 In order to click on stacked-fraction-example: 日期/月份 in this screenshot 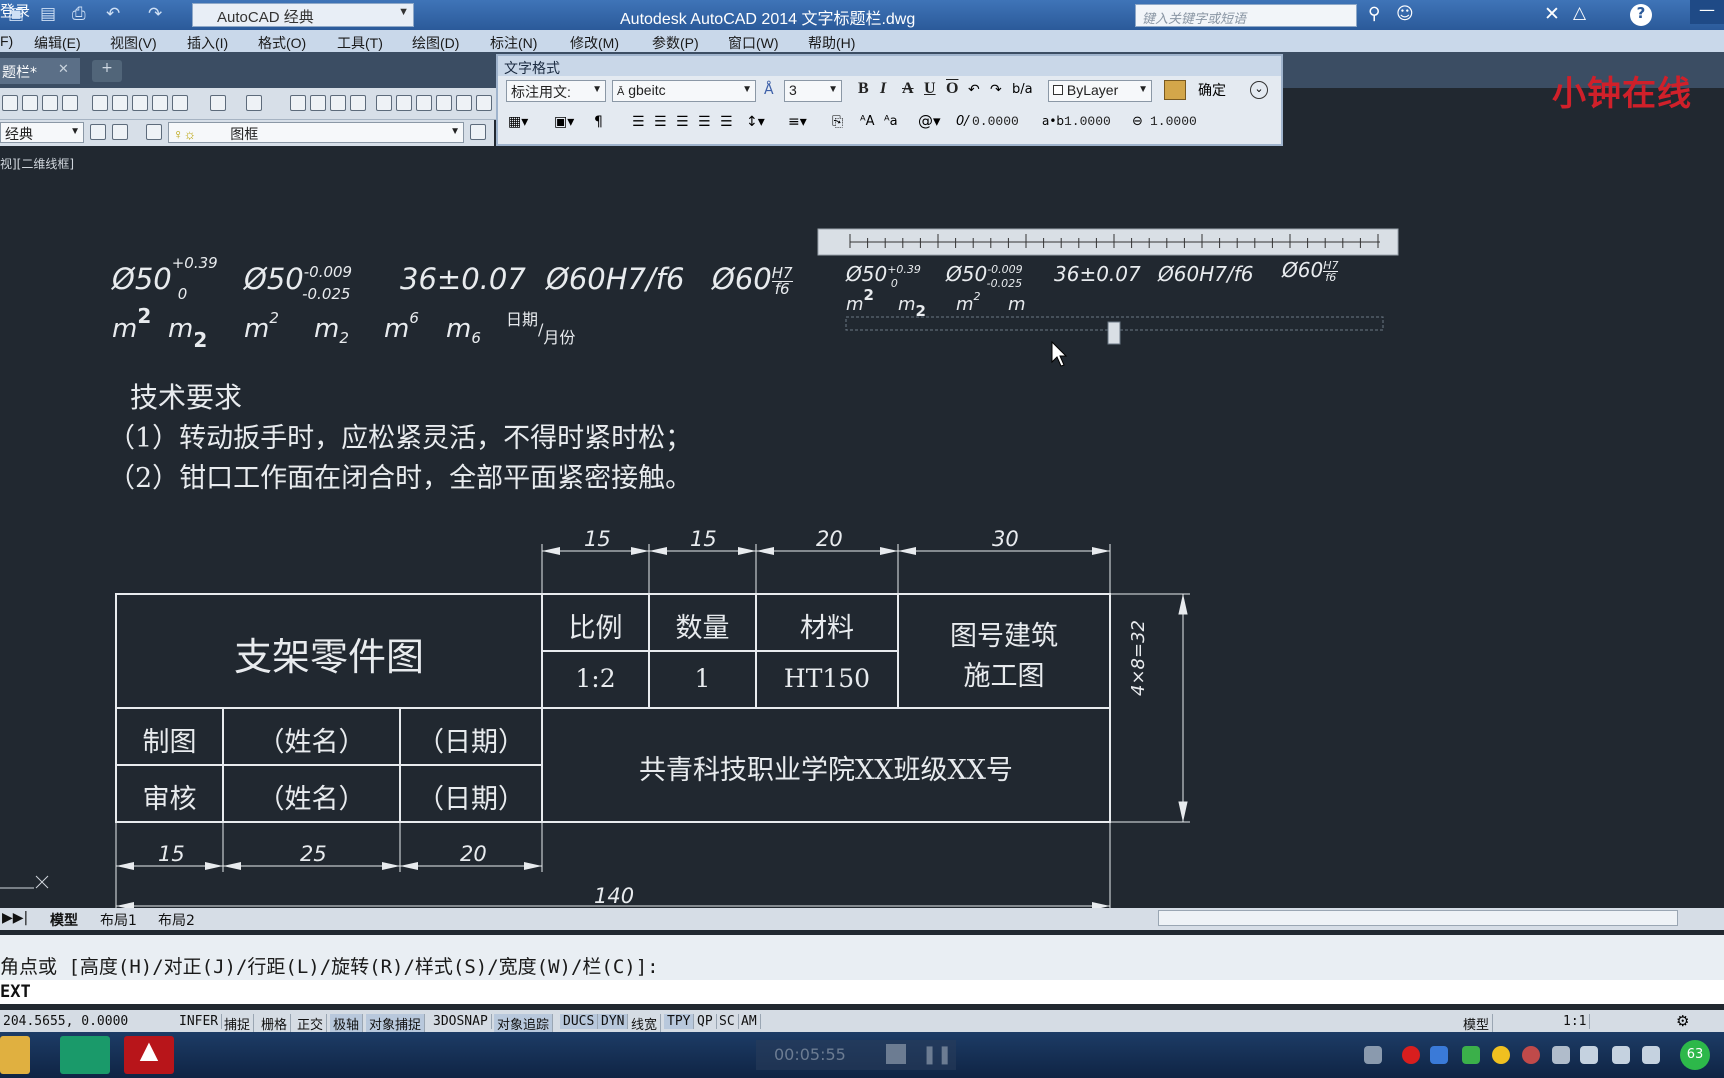, I will do `click(541, 328)`.